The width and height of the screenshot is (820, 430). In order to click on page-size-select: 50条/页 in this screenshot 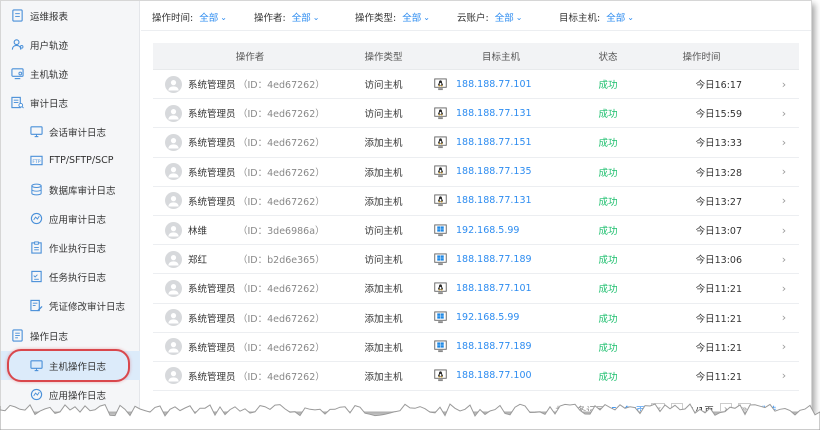, I will do `click(628, 407)`.